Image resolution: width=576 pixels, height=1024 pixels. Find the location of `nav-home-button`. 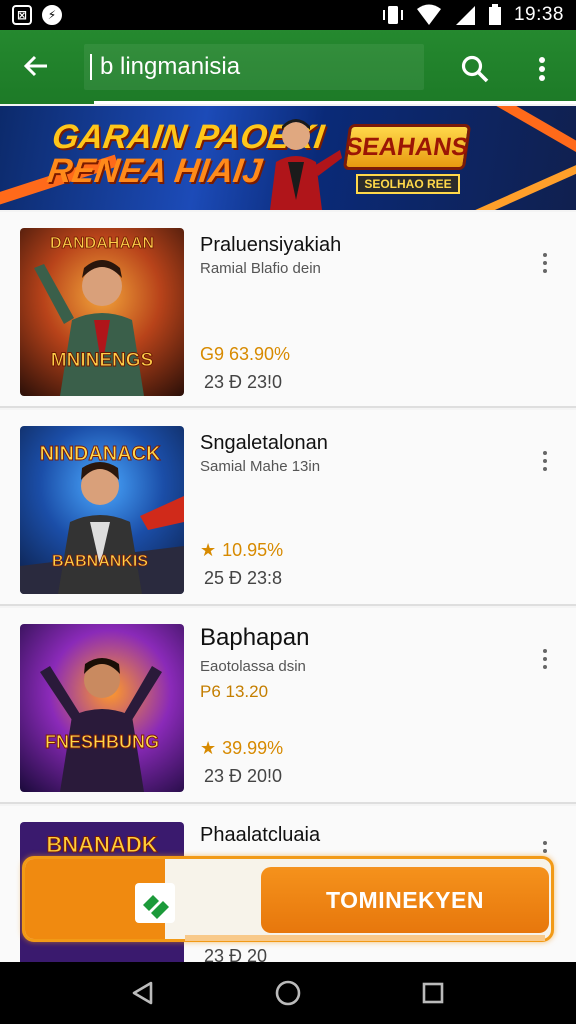

nav-home-button is located at coordinates (288, 993).